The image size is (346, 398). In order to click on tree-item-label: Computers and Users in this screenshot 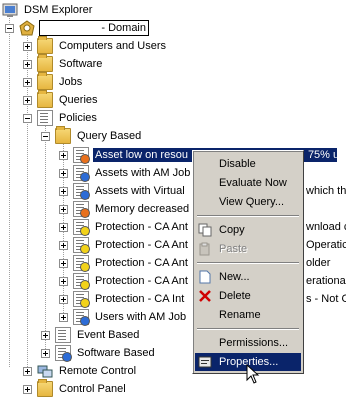, I will do `click(112, 46)`.